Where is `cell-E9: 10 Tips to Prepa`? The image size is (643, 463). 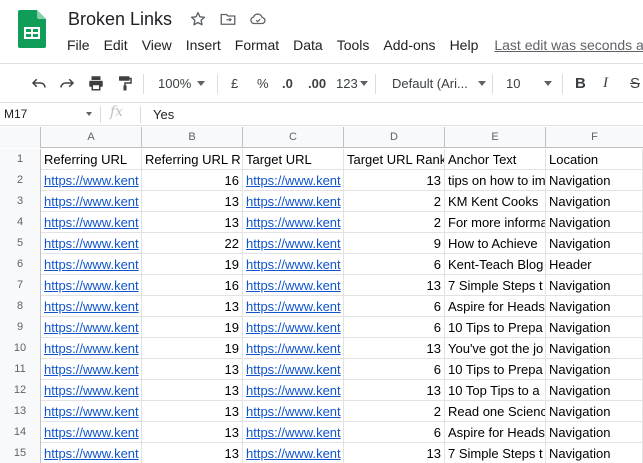
cell-E9: 10 Tips to Prepa is located at coordinates (495, 327).